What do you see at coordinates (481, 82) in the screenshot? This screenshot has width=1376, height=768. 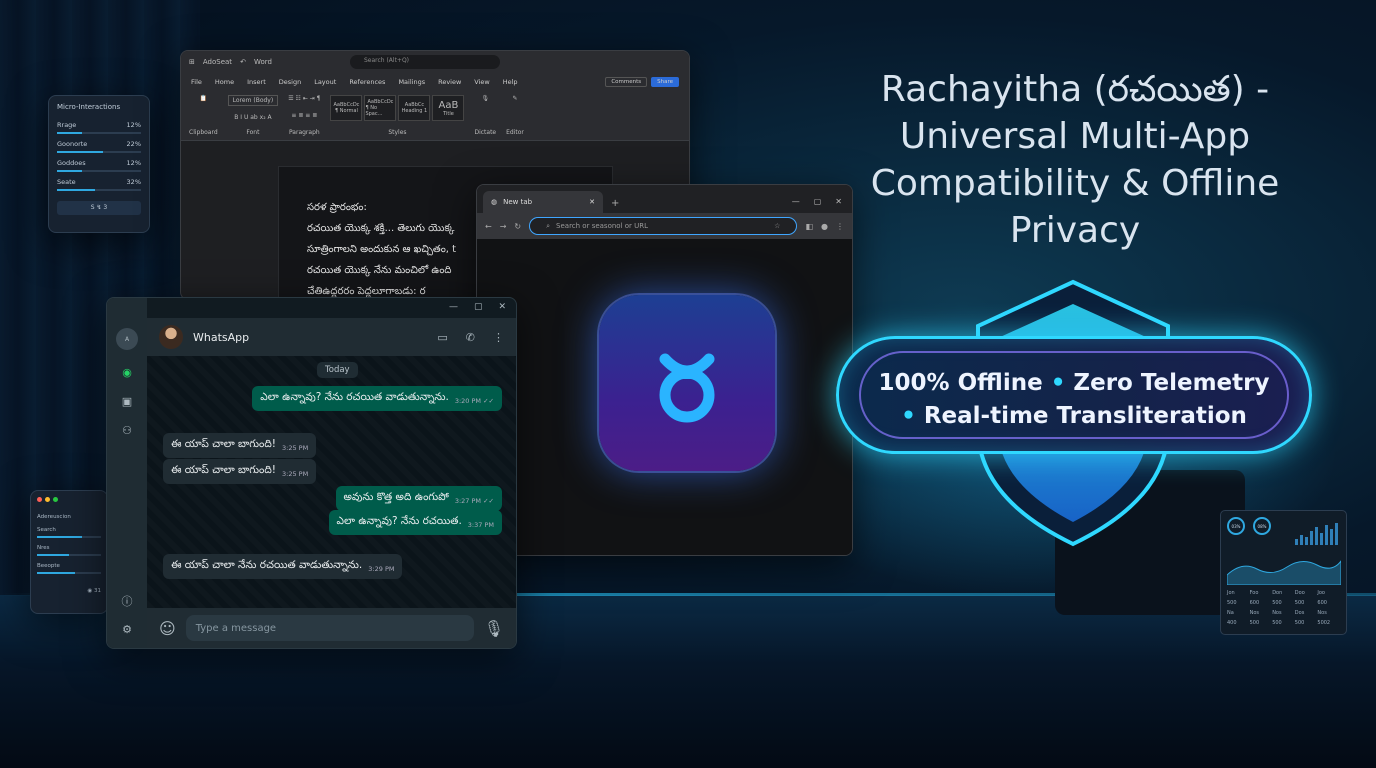 I see `menu-view: View` at bounding box center [481, 82].